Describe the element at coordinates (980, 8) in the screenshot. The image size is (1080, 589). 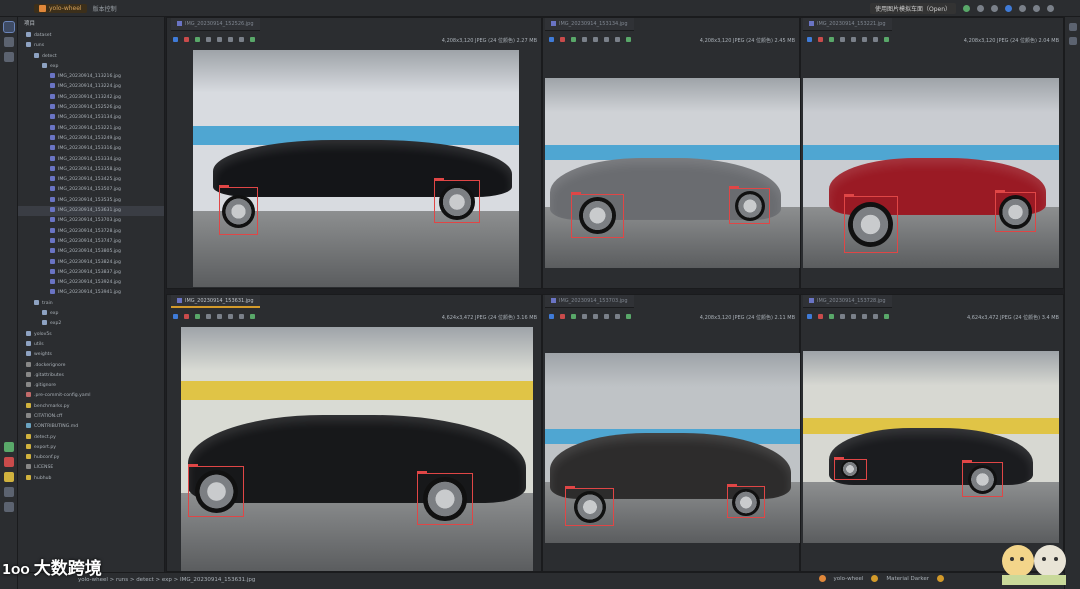
I see `debug-icon` at that location.